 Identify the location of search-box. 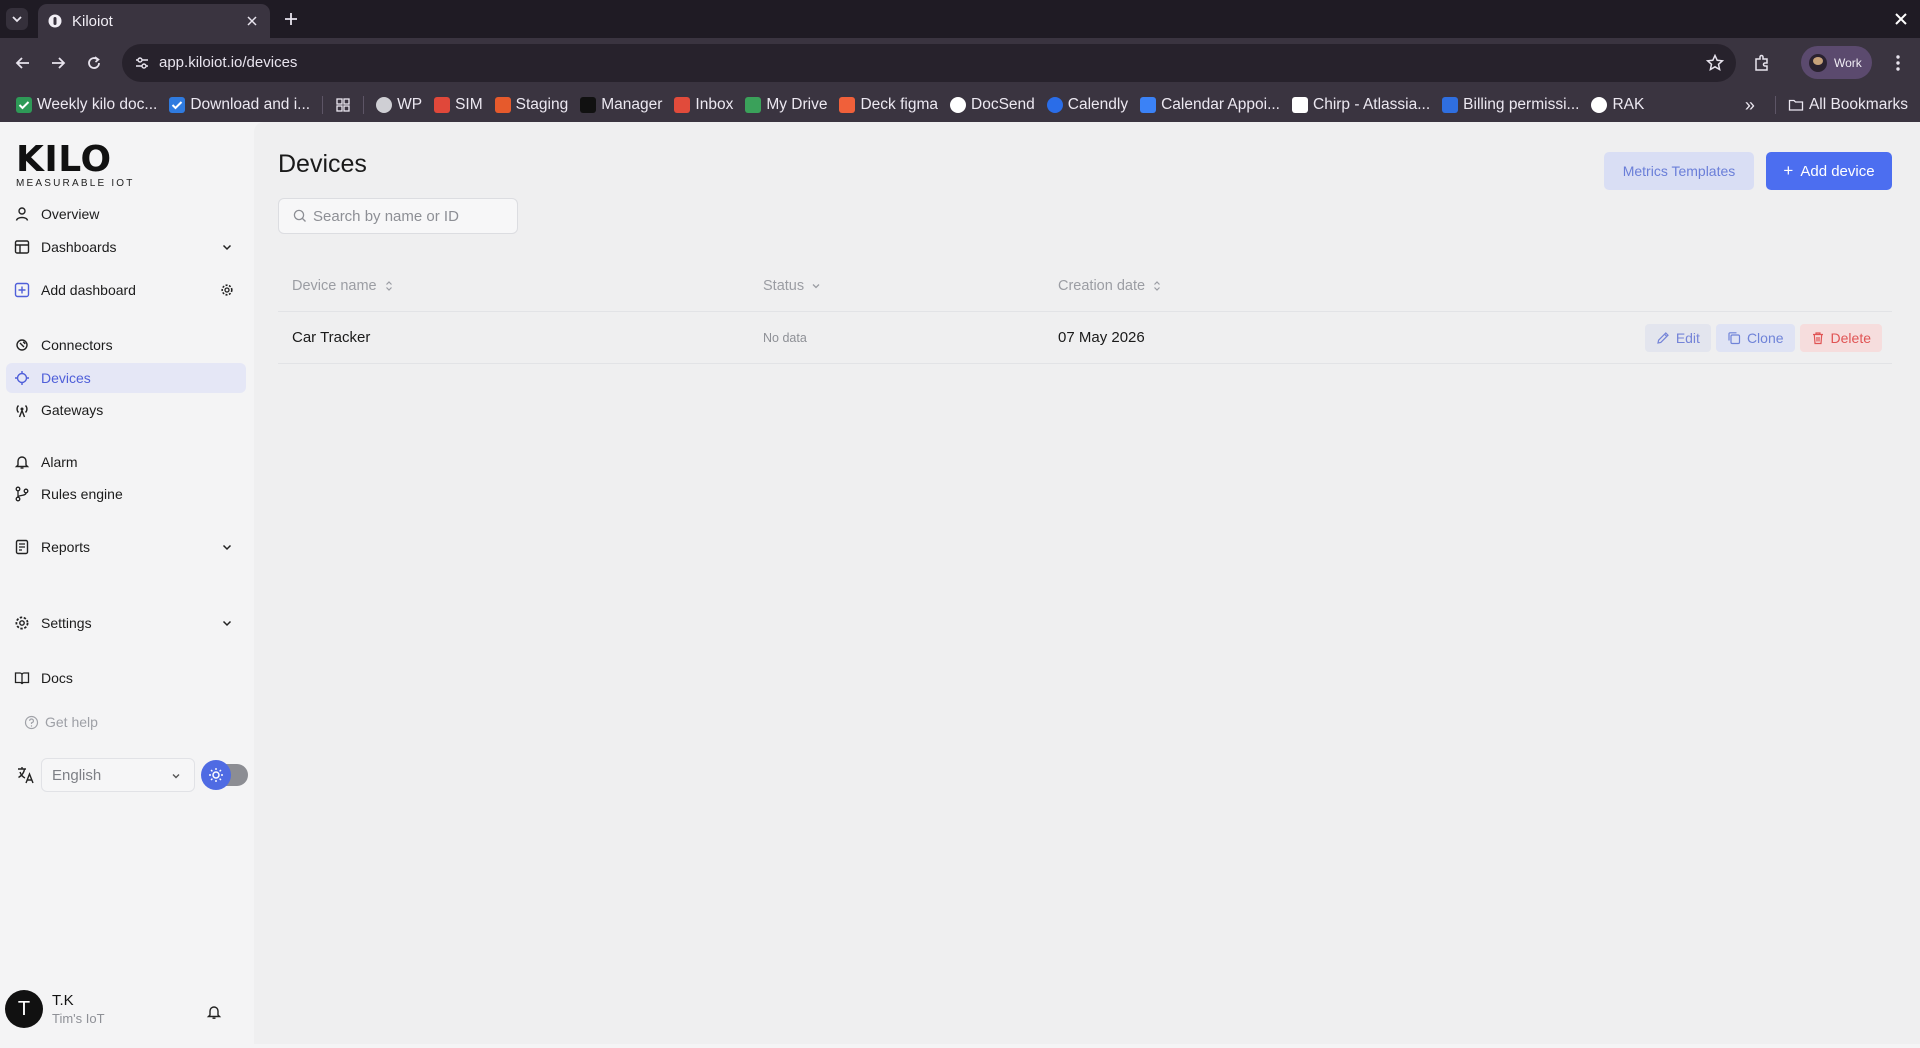
(398, 216).